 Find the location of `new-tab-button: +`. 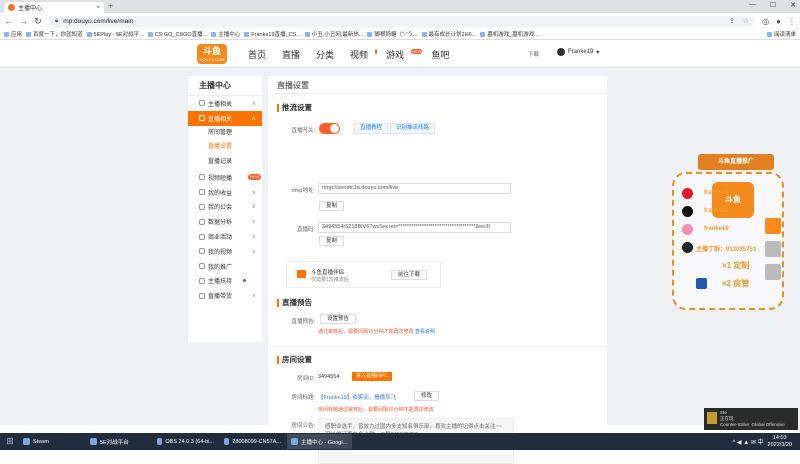

new-tab-button: + is located at coordinates (110, 6).